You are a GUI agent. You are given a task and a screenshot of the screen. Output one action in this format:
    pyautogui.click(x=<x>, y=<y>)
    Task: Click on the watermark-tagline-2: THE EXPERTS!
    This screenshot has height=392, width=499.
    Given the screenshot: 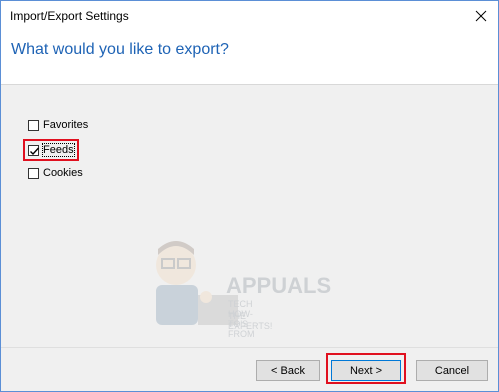 What is the action you would take?
    pyautogui.click(x=250, y=321)
    